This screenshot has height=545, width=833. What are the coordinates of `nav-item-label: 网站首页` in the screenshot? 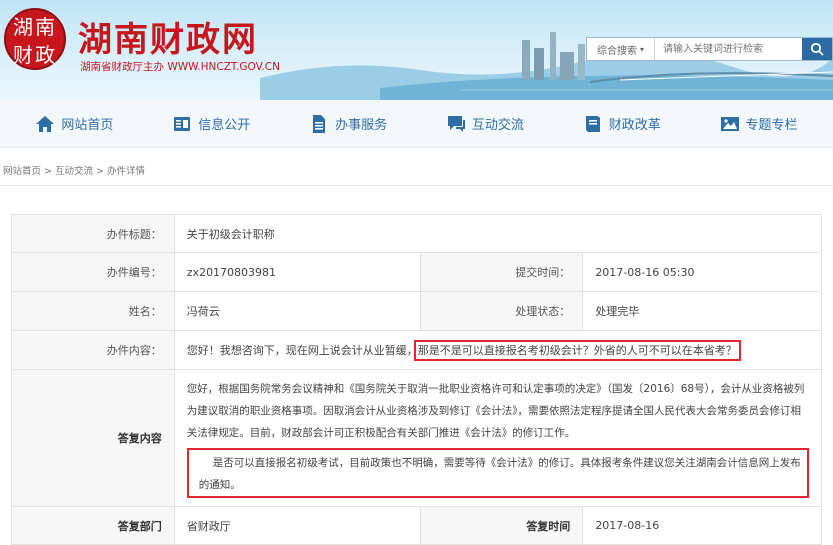 It's located at (87, 125).